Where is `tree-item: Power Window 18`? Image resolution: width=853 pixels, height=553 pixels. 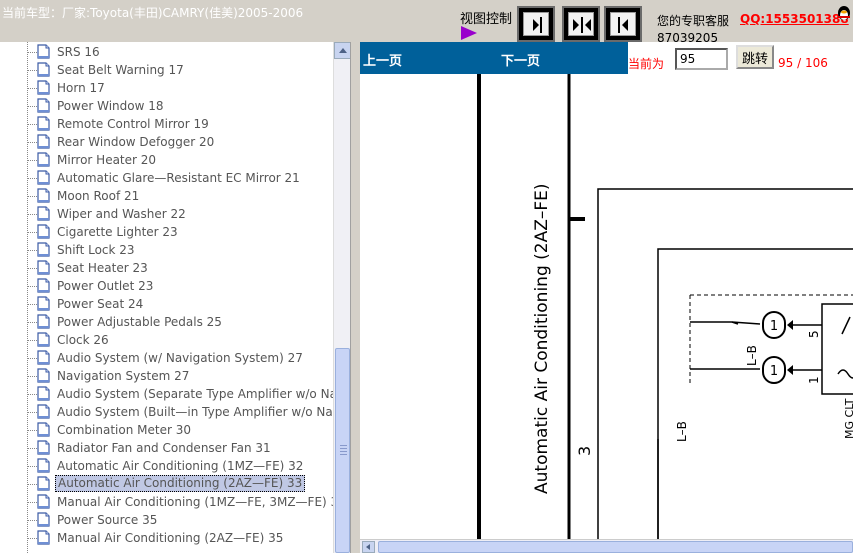 tree-item: Power Window 18 is located at coordinates (180, 106).